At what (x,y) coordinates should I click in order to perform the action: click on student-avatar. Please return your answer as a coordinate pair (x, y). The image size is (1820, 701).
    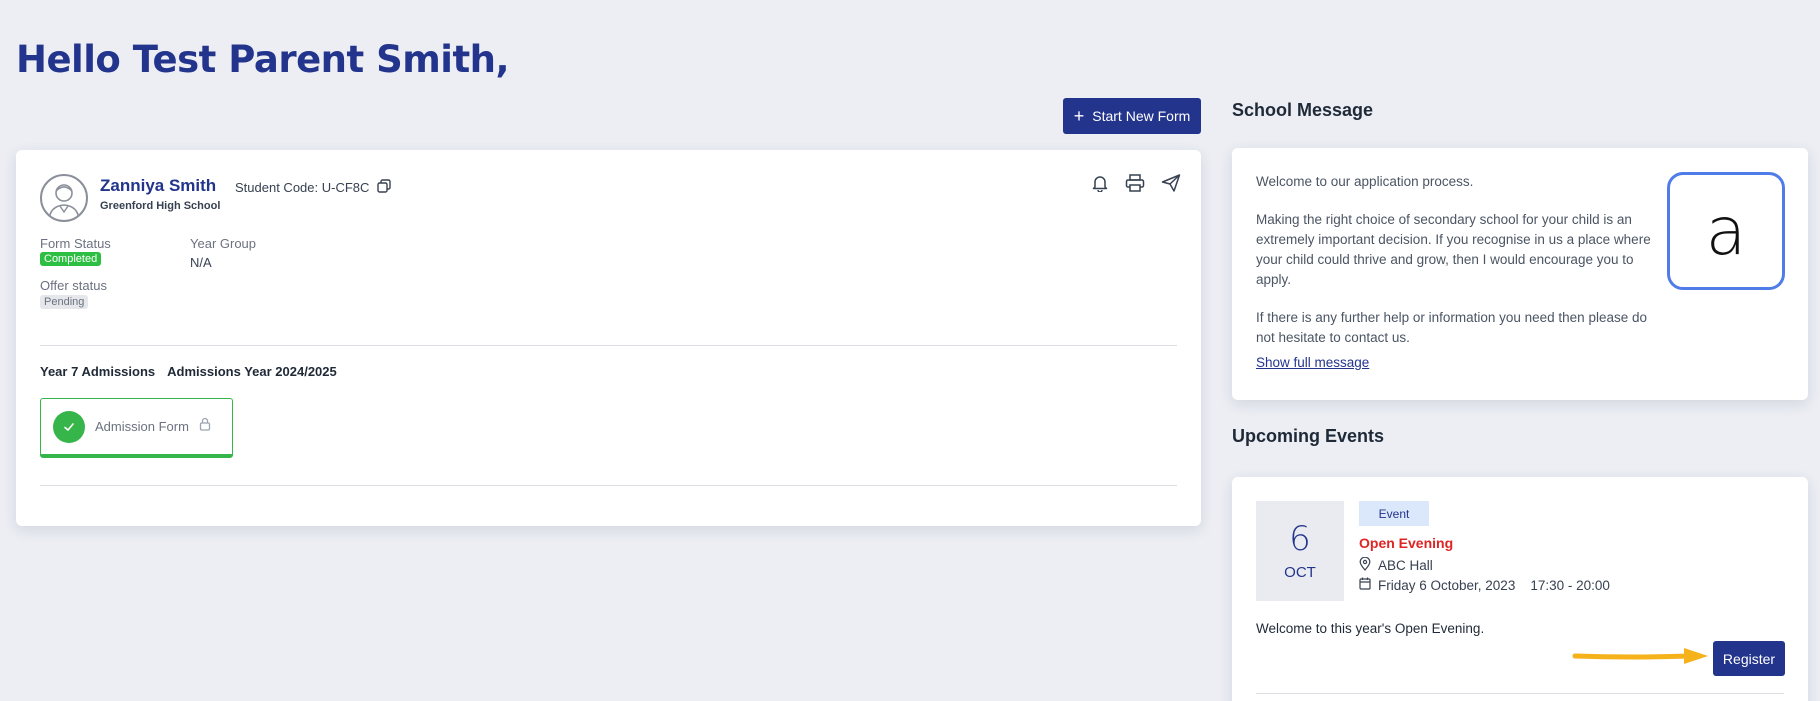
    Looking at the image, I should click on (64, 198).